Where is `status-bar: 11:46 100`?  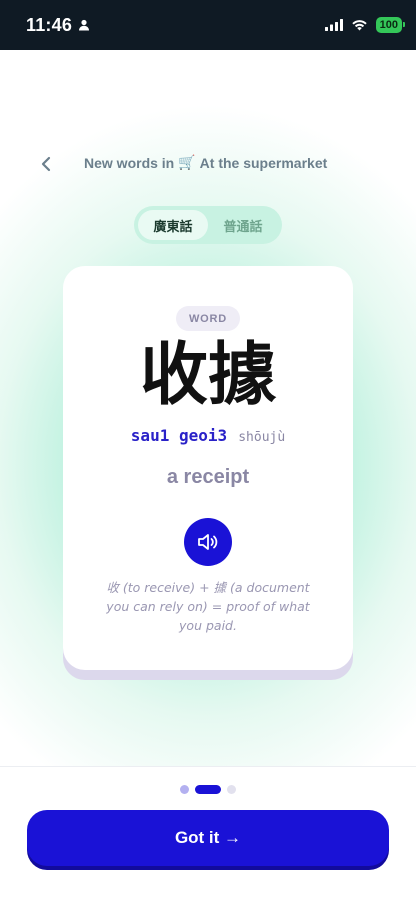 status-bar: 11:46 100 is located at coordinates (208, 25).